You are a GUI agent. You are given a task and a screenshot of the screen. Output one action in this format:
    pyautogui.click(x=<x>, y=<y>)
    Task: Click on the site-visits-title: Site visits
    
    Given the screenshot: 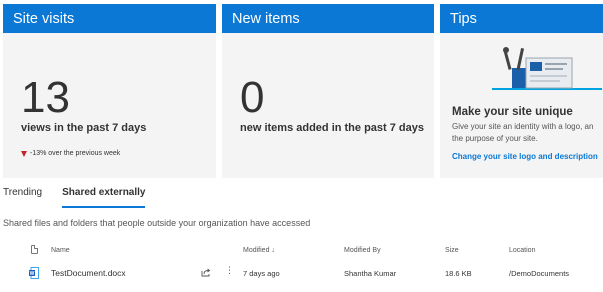 What is the action you would take?
    pyautogui.click(x=109, y=18)
    